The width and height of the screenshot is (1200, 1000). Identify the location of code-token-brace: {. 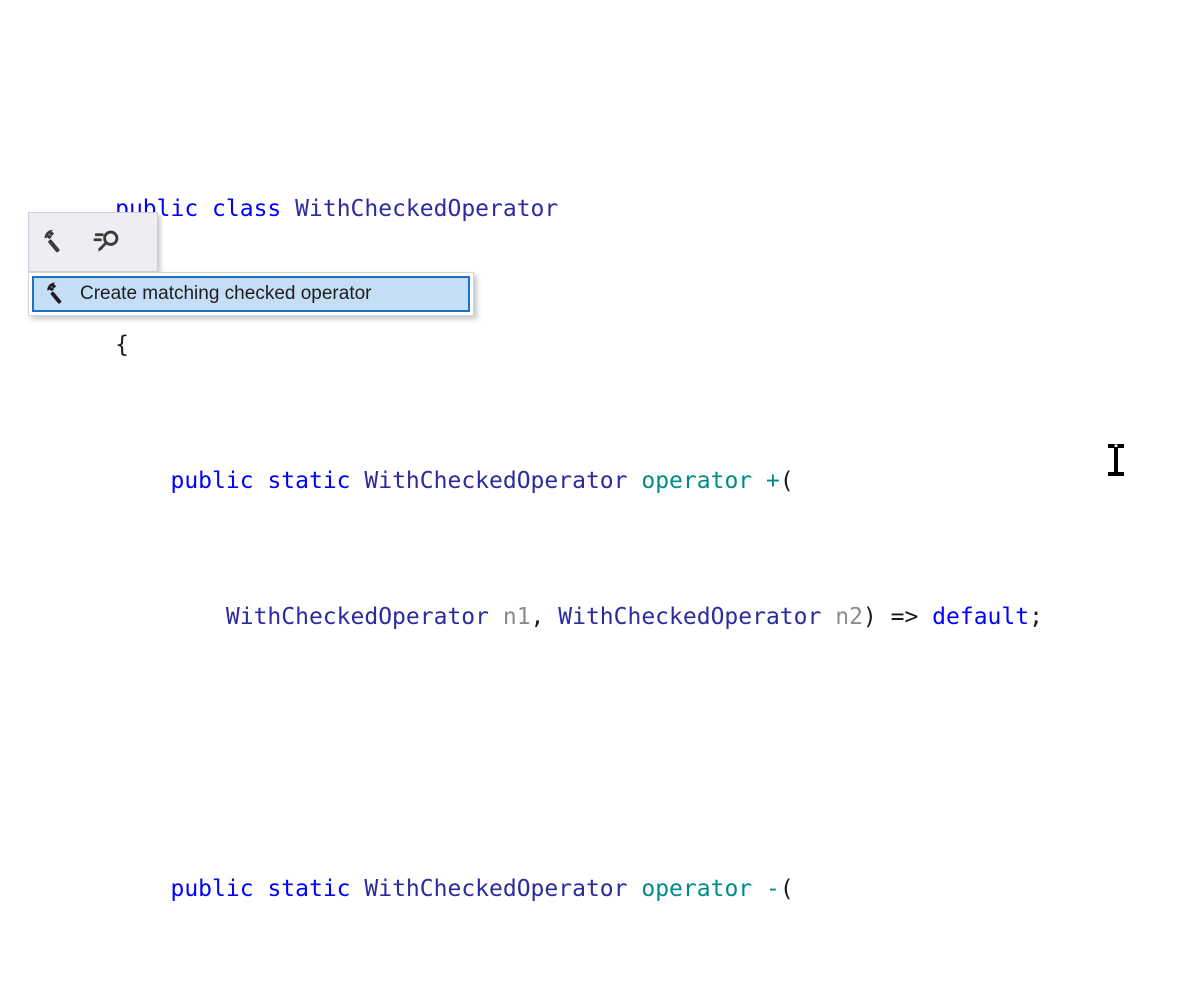
(122, 345).